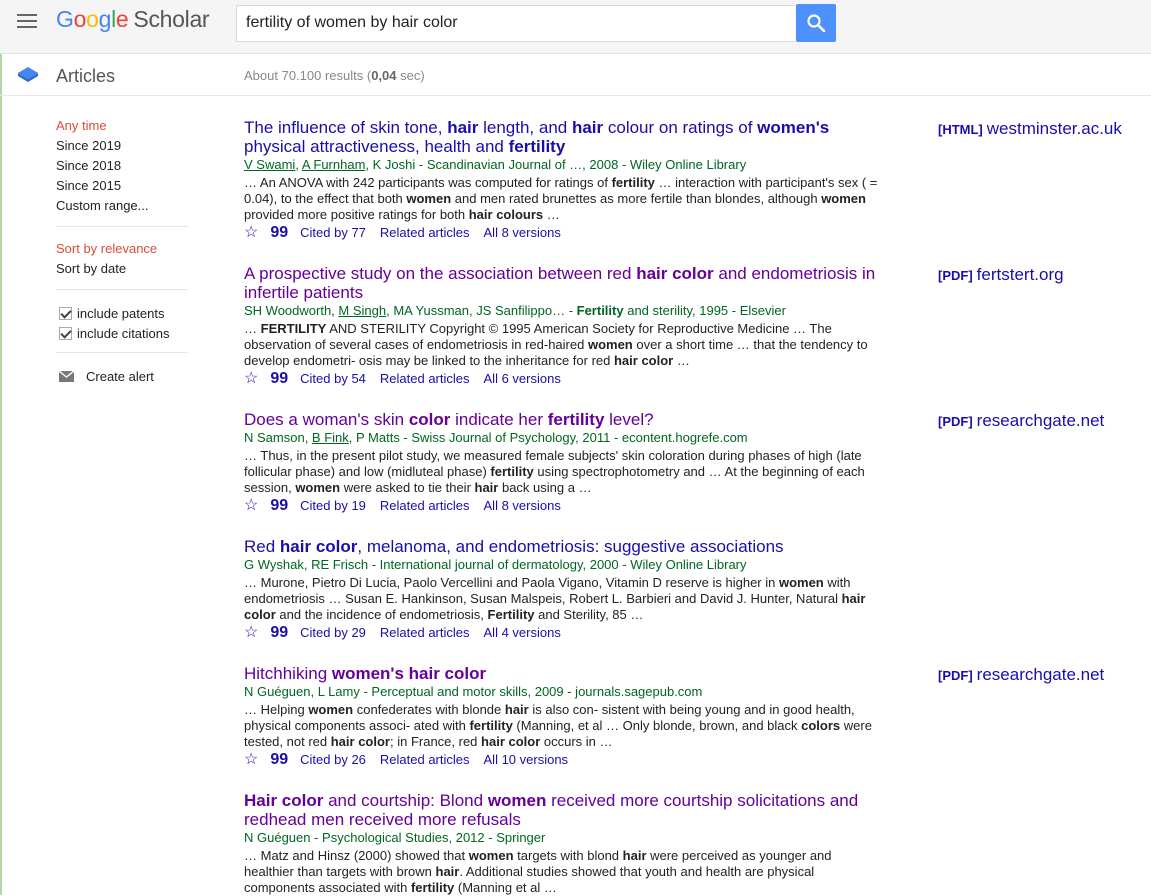 The image size is (1151, 896). I want to click on sub-header: Articles About 70.100 results (0,04 sec), so click(575, 75).